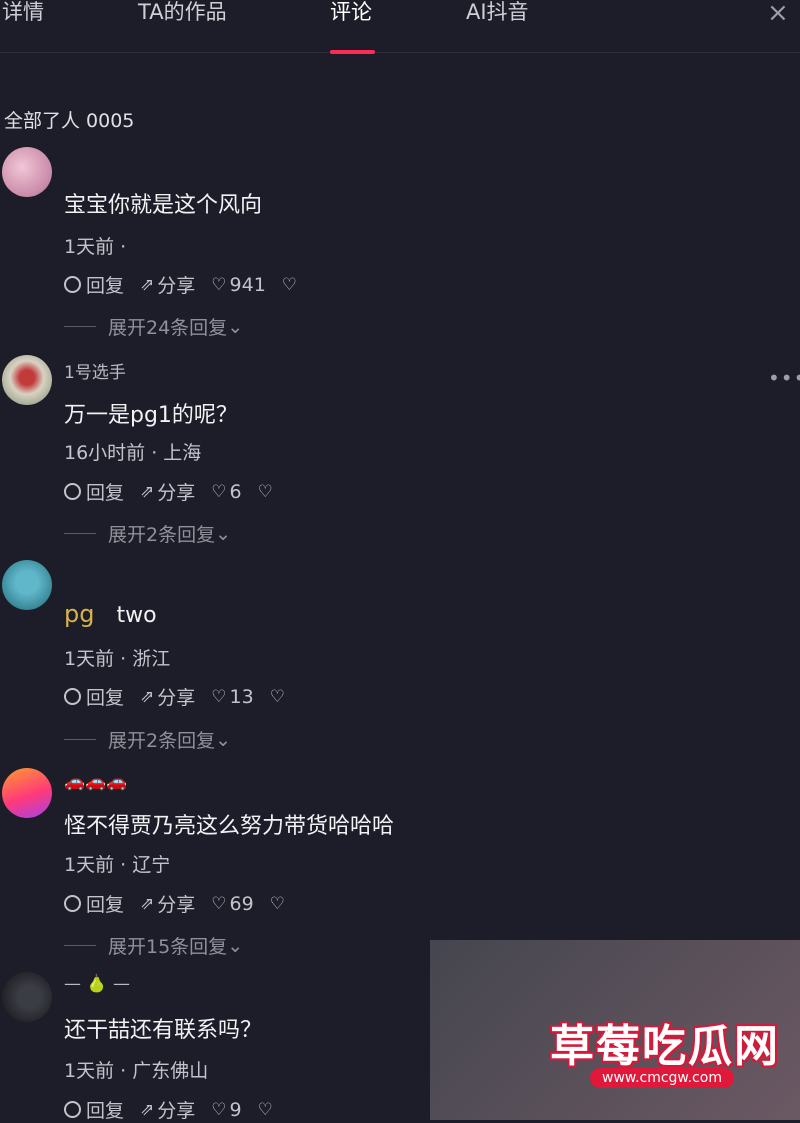 Image resolution: width=800 pixels, height=1123 pixels. Describe the element at coordinates (352, 52) in the screenshot. I see `active-tab-indicator` at that location.